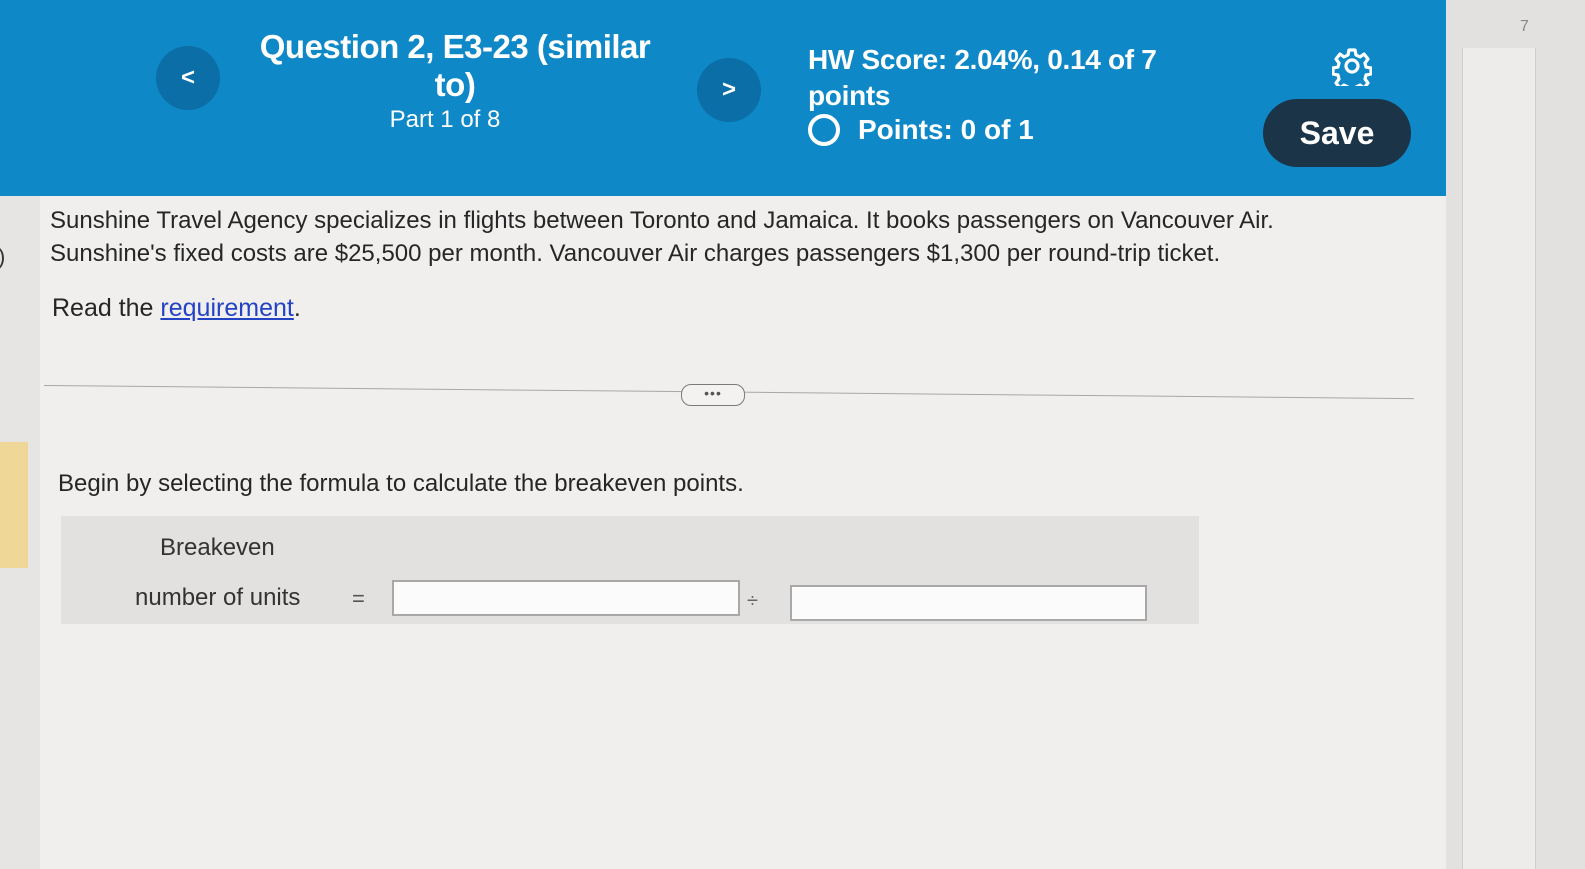 The height and width of the screenshot is (869, 1585). Describe the element at coordinates (1499, 458) in the screenshot. I see `right-panel-inner` at that location.